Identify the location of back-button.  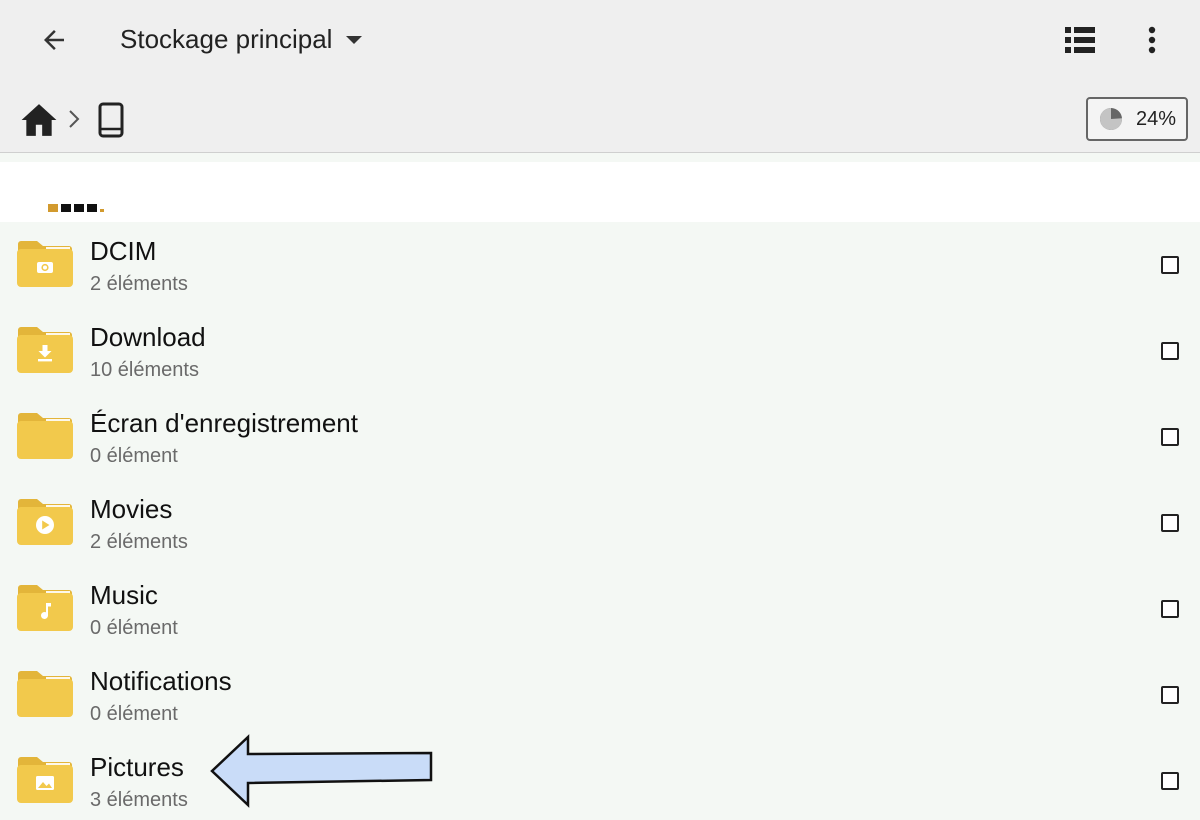
(54, 40).